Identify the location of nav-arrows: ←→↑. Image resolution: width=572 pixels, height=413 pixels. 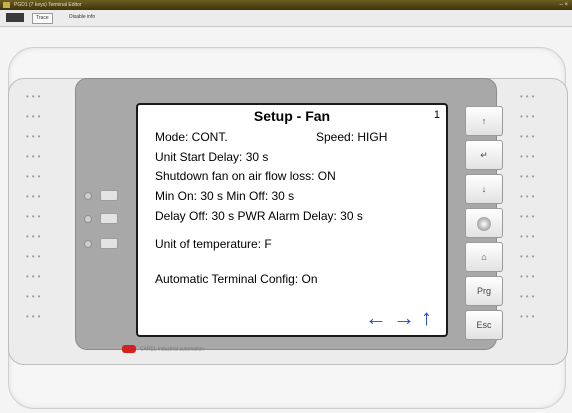
(401, 317).